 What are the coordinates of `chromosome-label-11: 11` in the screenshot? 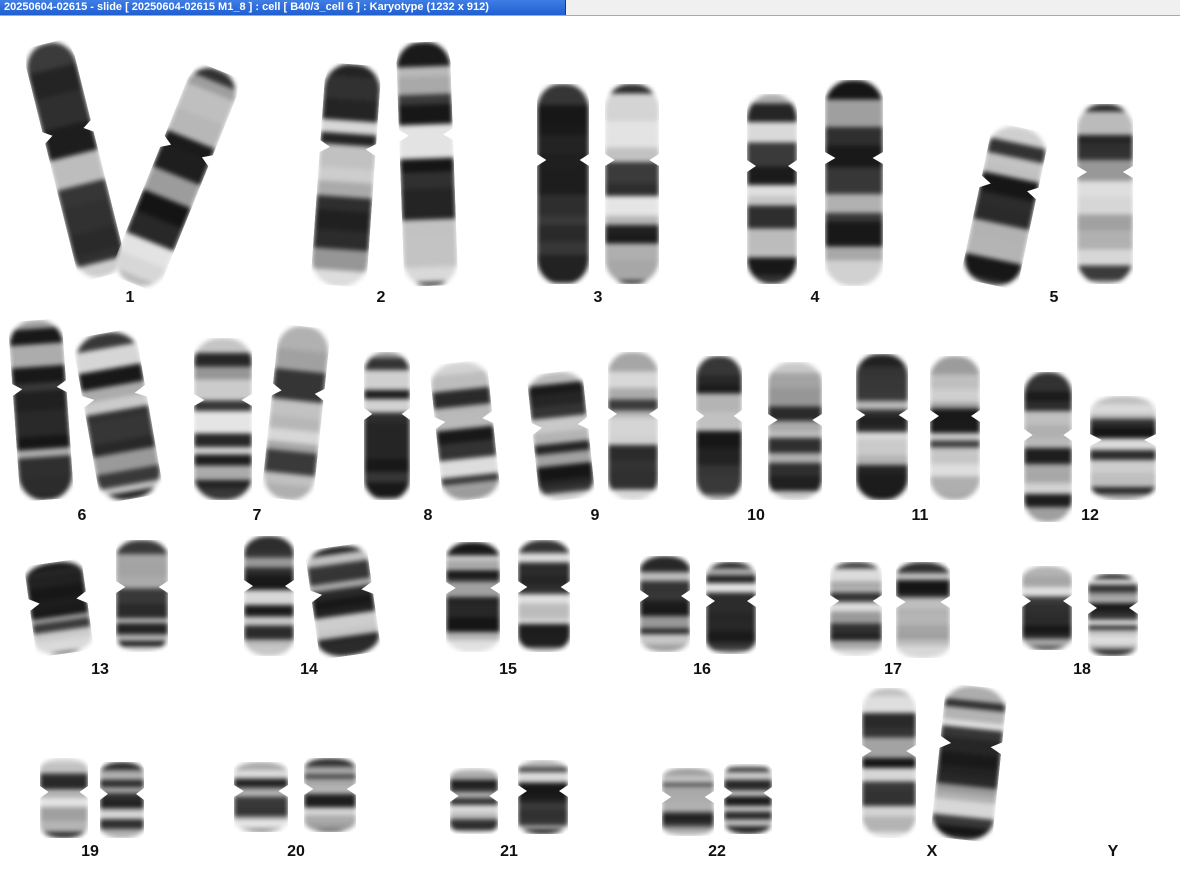 It's located at (920, 515).